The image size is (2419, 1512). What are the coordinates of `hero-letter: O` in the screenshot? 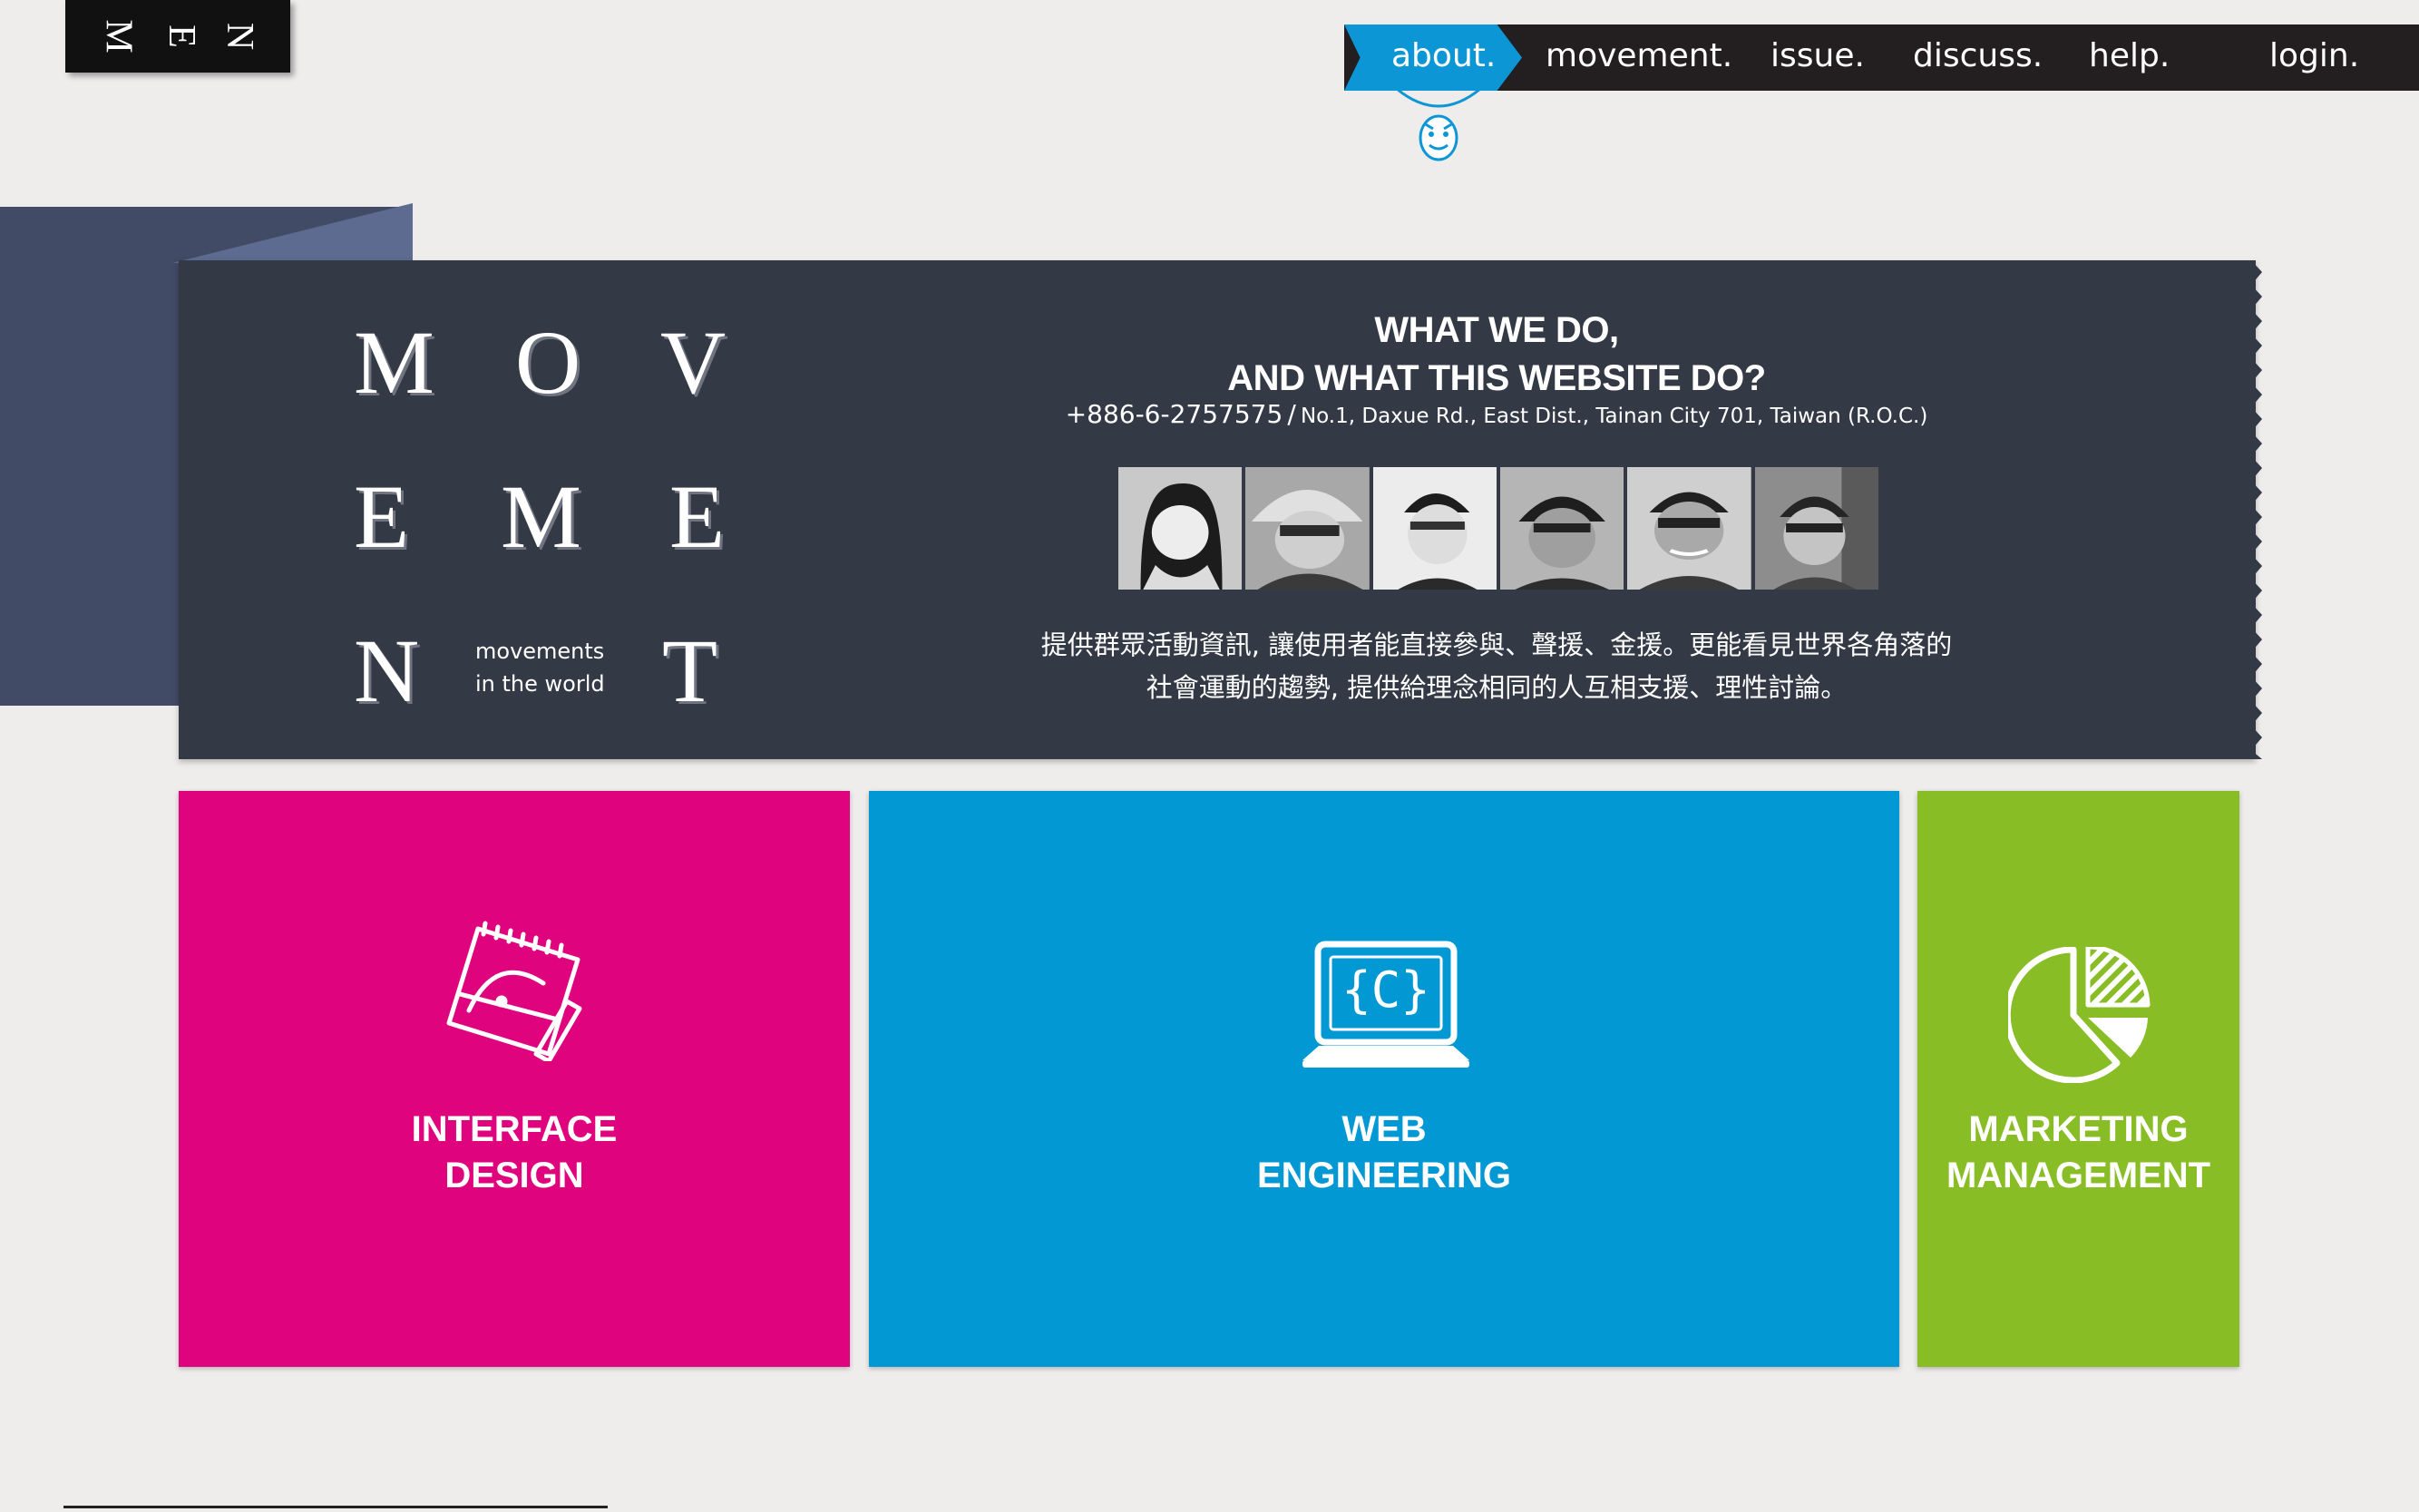 It's located at (548, 362).